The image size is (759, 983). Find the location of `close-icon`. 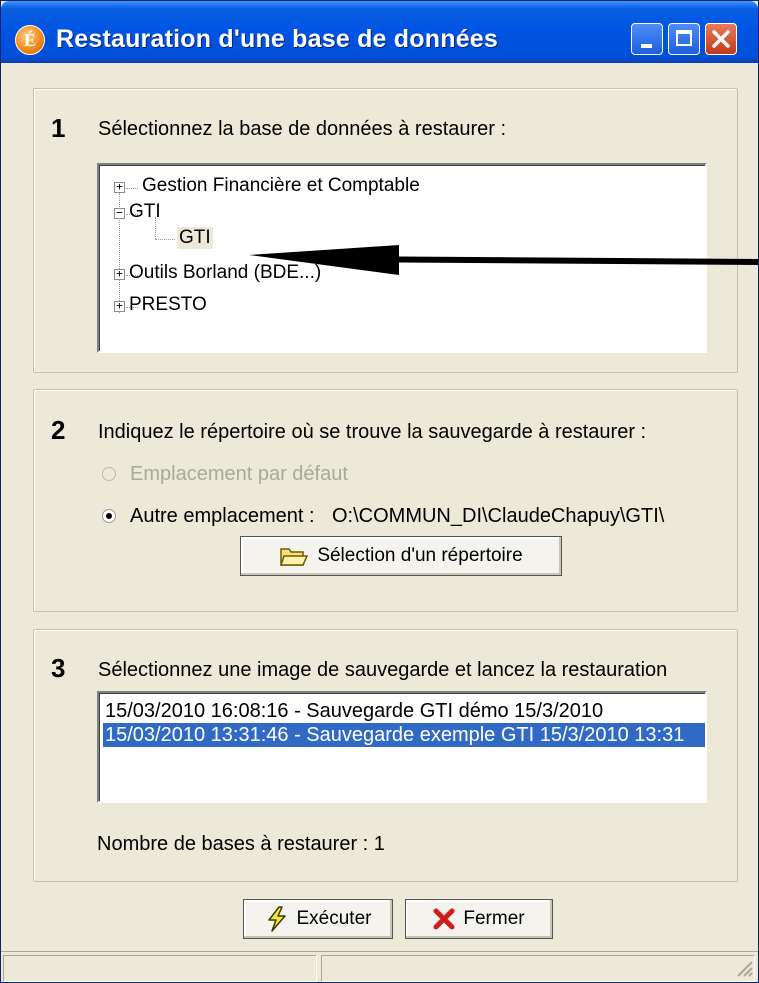

close-icon is located at coordinates (721, 39).